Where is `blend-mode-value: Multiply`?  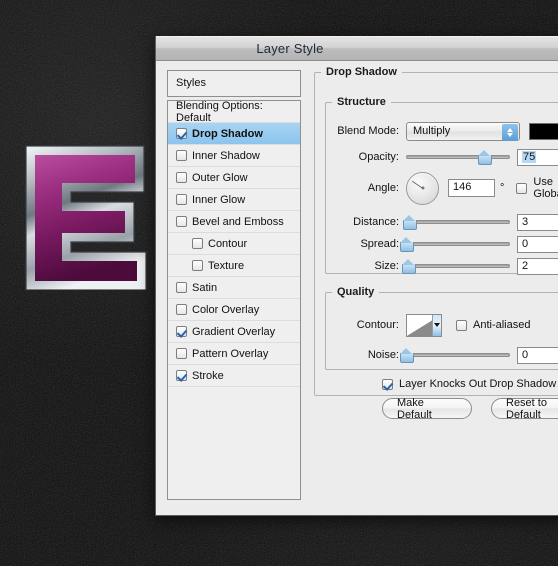 blend-mode-value: Multiply is located at coordinates (432, 131).